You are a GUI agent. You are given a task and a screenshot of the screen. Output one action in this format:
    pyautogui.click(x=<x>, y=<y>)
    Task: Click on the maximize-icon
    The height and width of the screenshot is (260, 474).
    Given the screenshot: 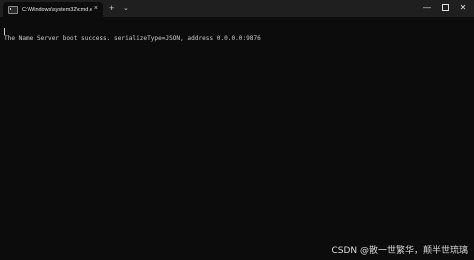 What is the action you would take?
    pyautogui.click(x=445, y=8)
    